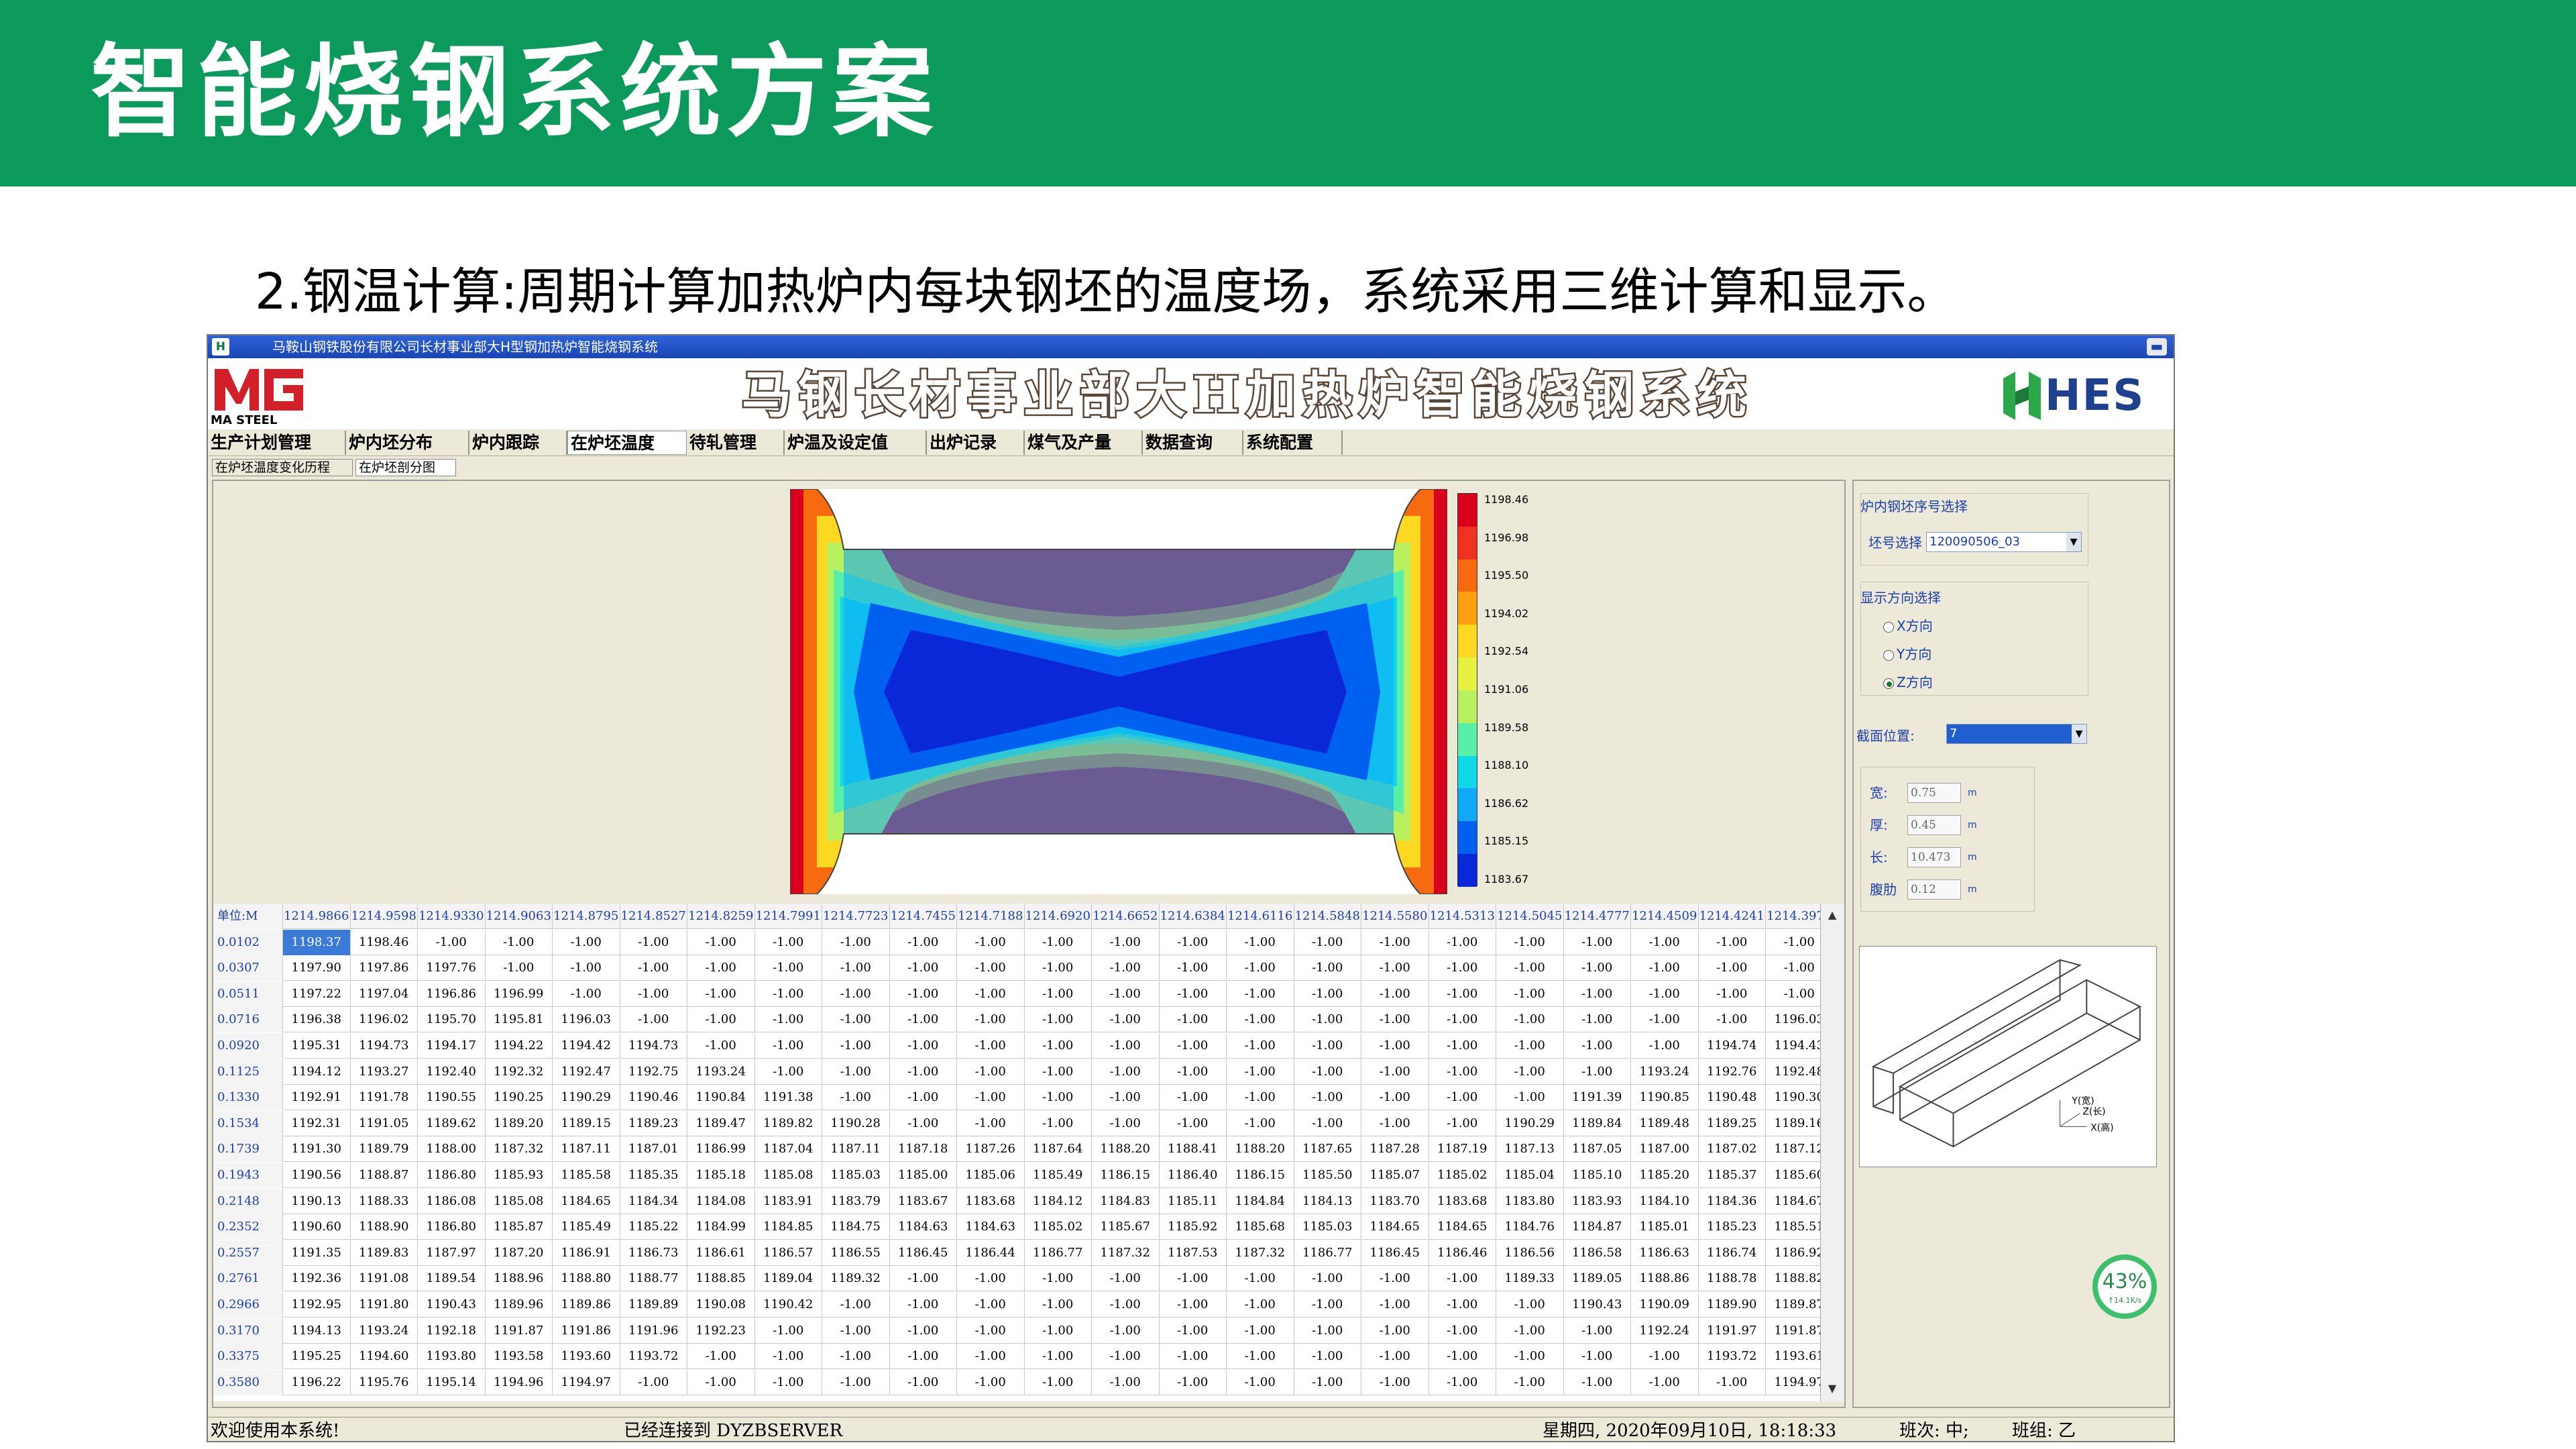 Image resolution: width=2576 pixels, height=1449 pixels. What do you see at coordinates (991, 916) in the screenshot?
I see `column-header: 1214.7188` at bounding box center [991, 916].